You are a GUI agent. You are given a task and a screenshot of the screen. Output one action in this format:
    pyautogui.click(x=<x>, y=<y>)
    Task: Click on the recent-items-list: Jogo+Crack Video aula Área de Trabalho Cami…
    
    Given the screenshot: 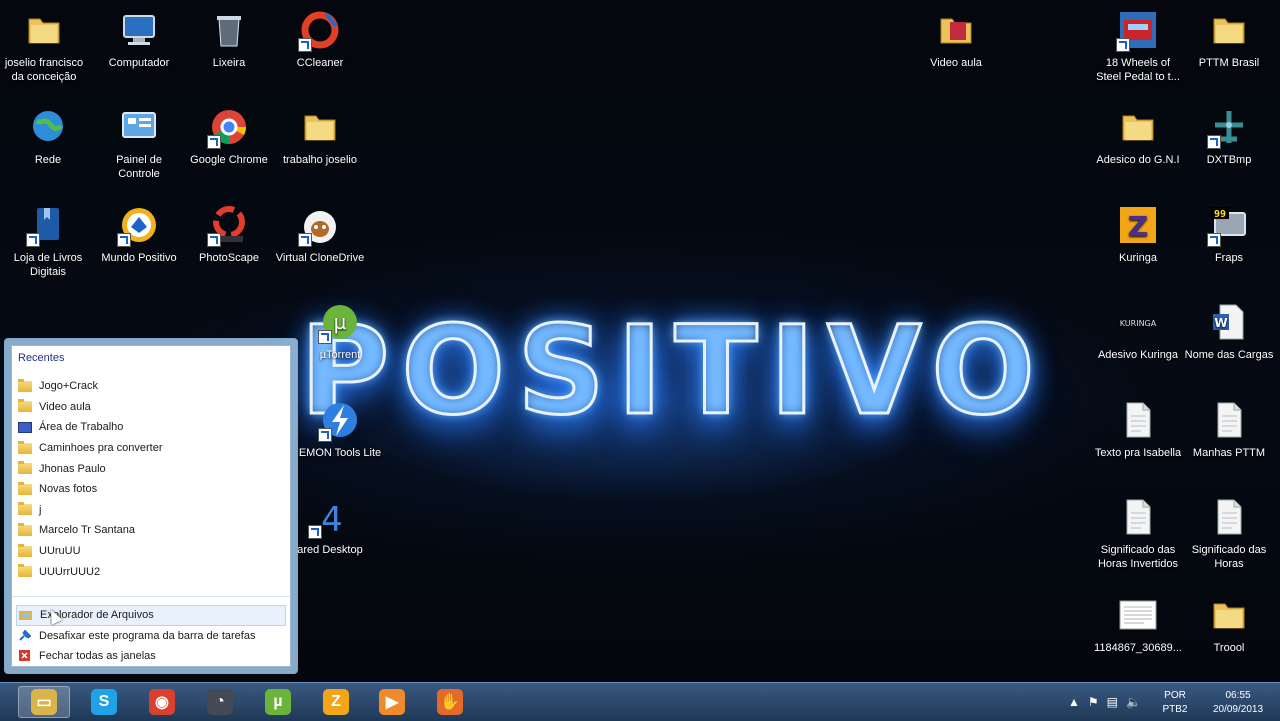 What is the action you would take?
    pyautogui.click(x=90, y=479)
    